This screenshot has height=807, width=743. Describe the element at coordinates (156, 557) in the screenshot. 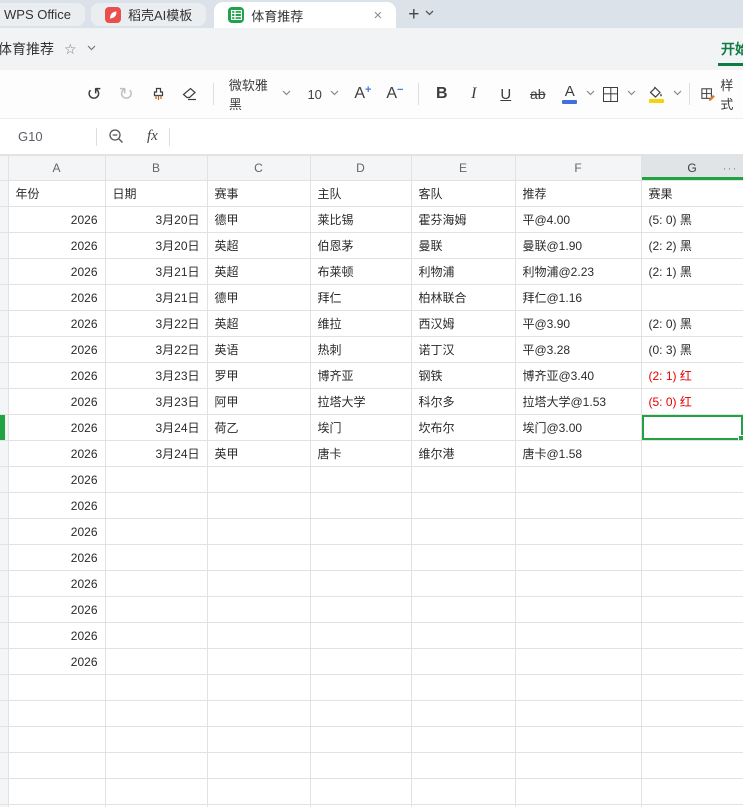

I see `cell-B15` at that location.